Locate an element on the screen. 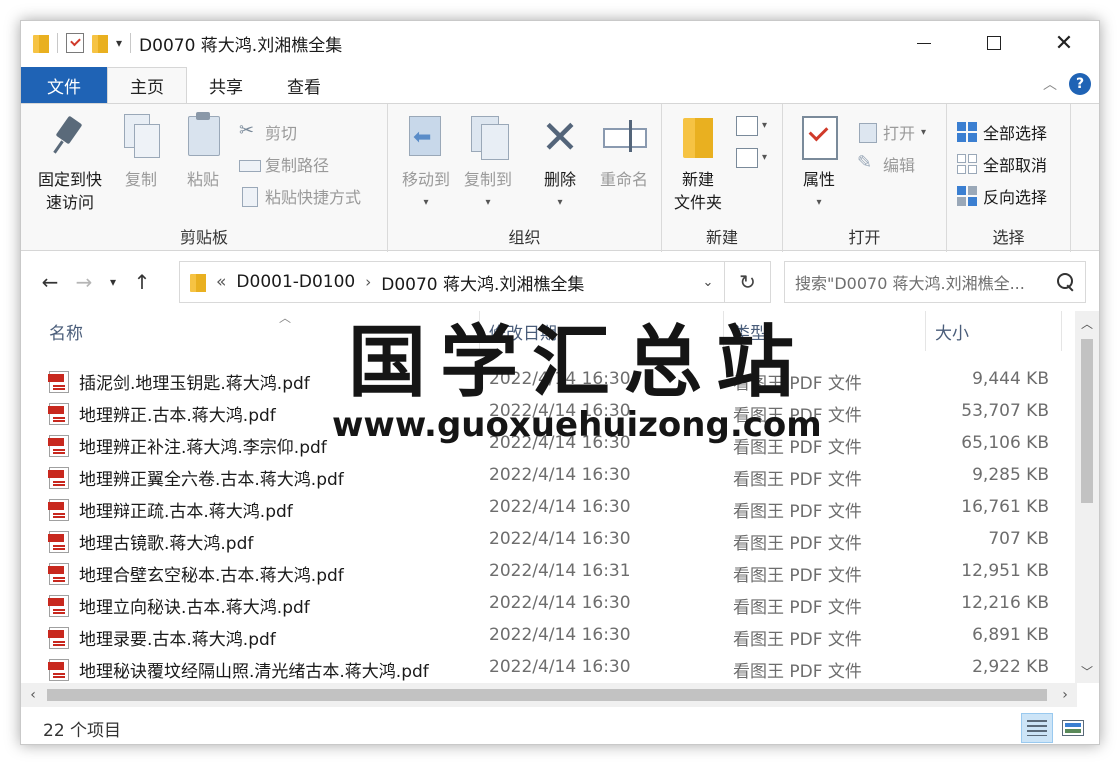 This screenshot has height=765, width=1120. file-date: 2022/4/14 16:31 is located at coordinates (560, 571).